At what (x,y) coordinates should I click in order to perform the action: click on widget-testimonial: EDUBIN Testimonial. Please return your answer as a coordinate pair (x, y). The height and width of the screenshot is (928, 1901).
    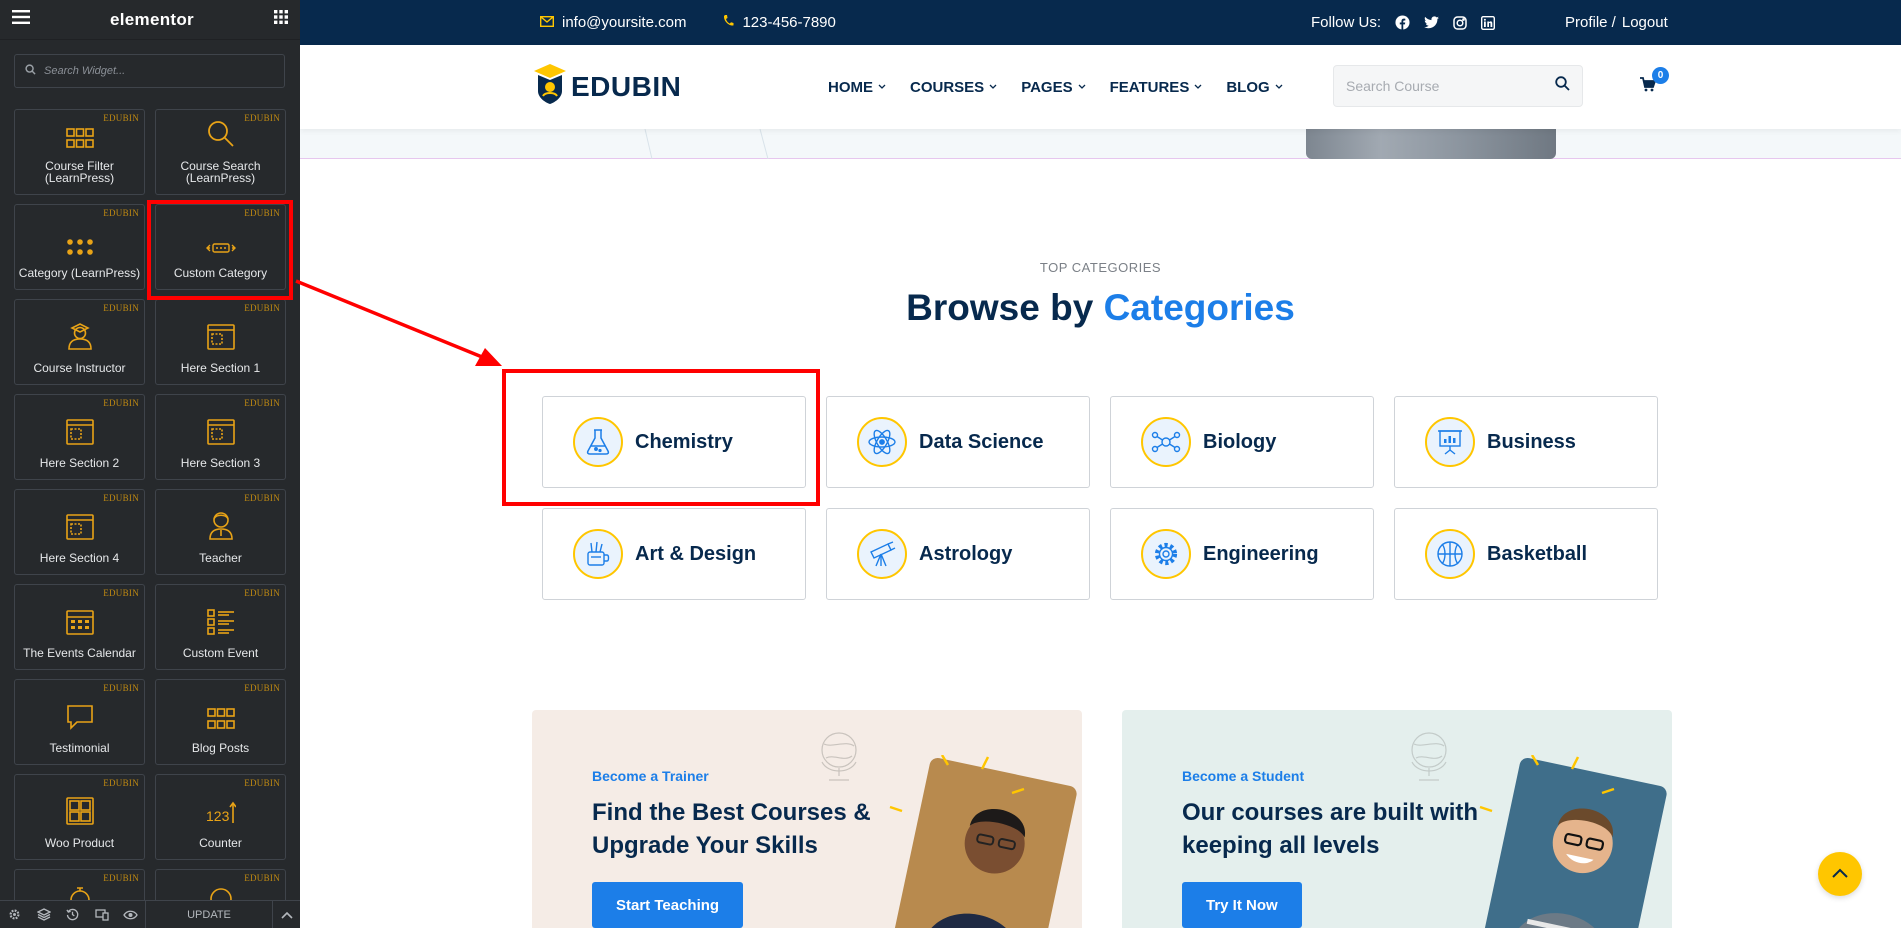
    Looking at the image, I should click on (79, 722).